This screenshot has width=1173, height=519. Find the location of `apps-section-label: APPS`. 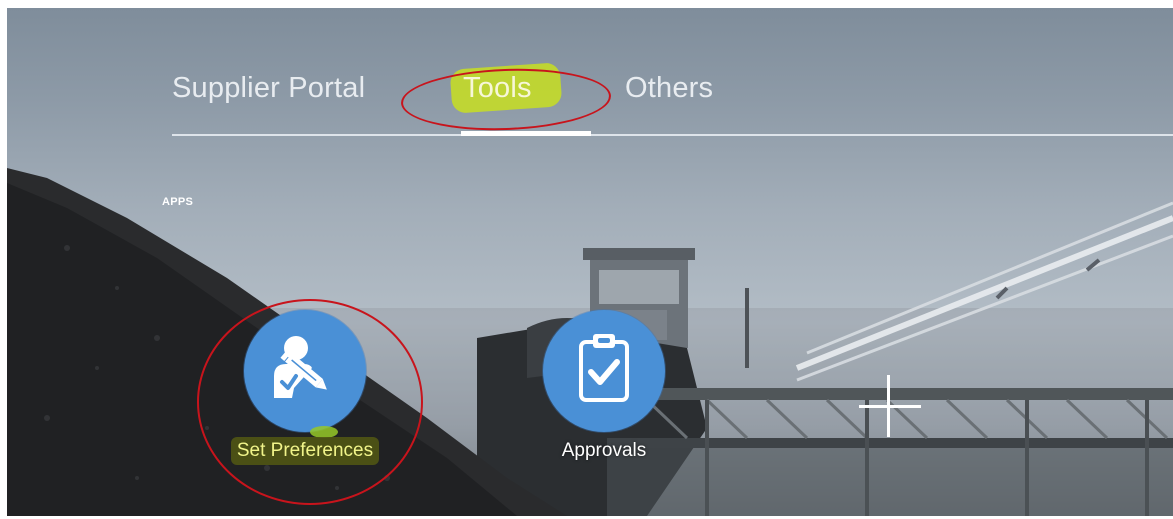

apps-section-label: APPS is located at coordinates (178, 202).